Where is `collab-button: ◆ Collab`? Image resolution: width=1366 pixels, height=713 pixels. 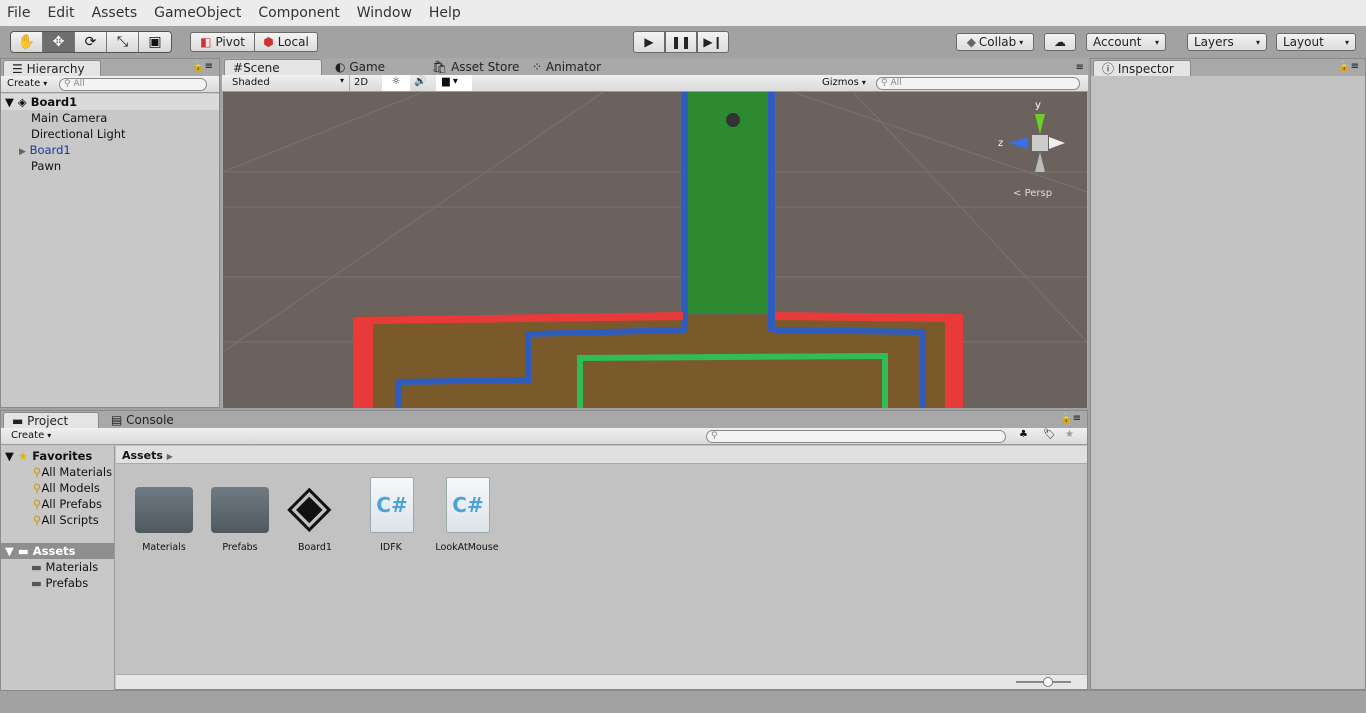
collab-button: ◆ Collab is located at coordinates (995, 42).